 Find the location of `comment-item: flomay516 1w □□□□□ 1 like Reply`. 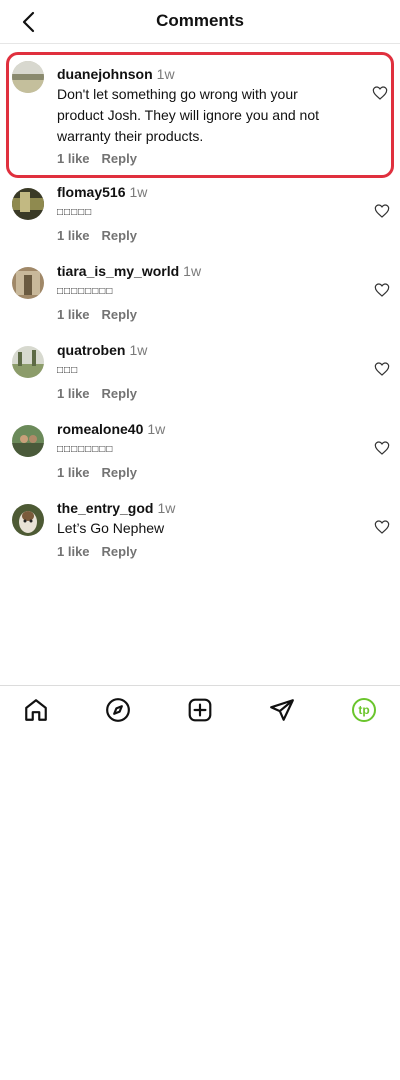

comment-item: flomay516 1w □□□□□ 1 like Reply is located at coordinates (200, 222).